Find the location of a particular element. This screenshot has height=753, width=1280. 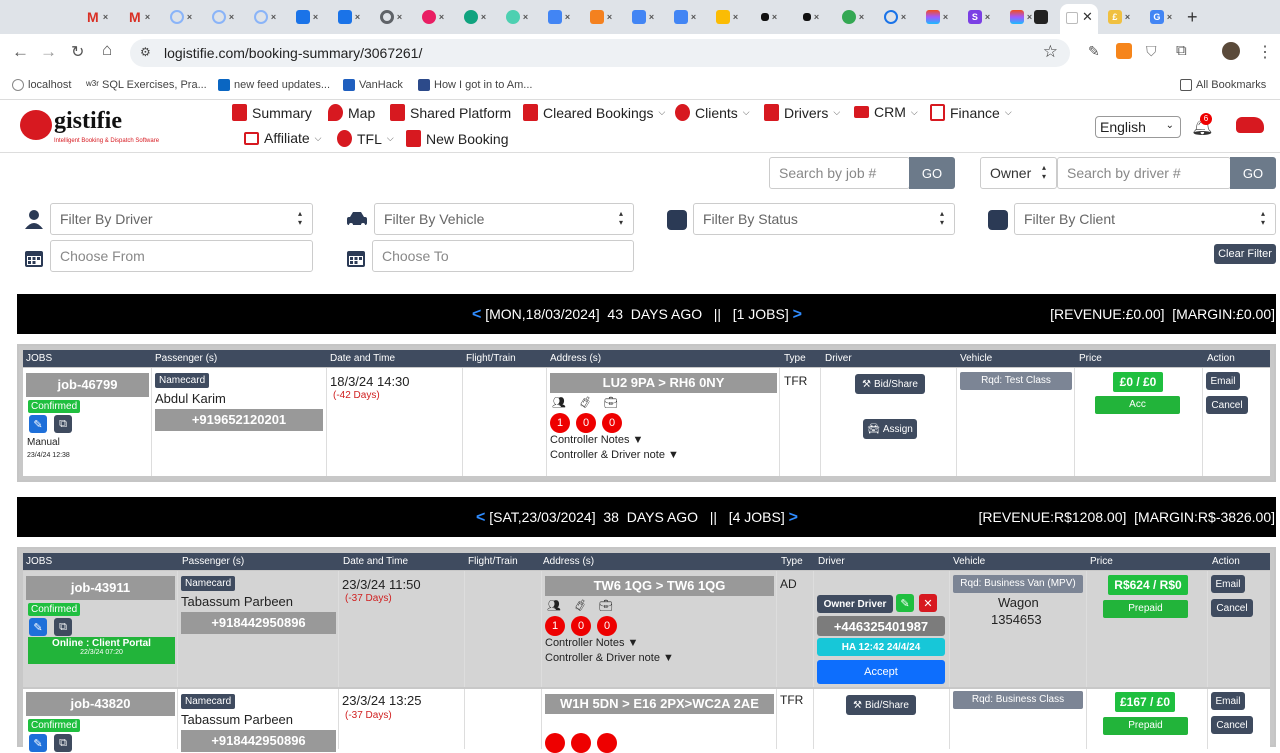

tab-figma-1: × is located at coordinates (937, 17).